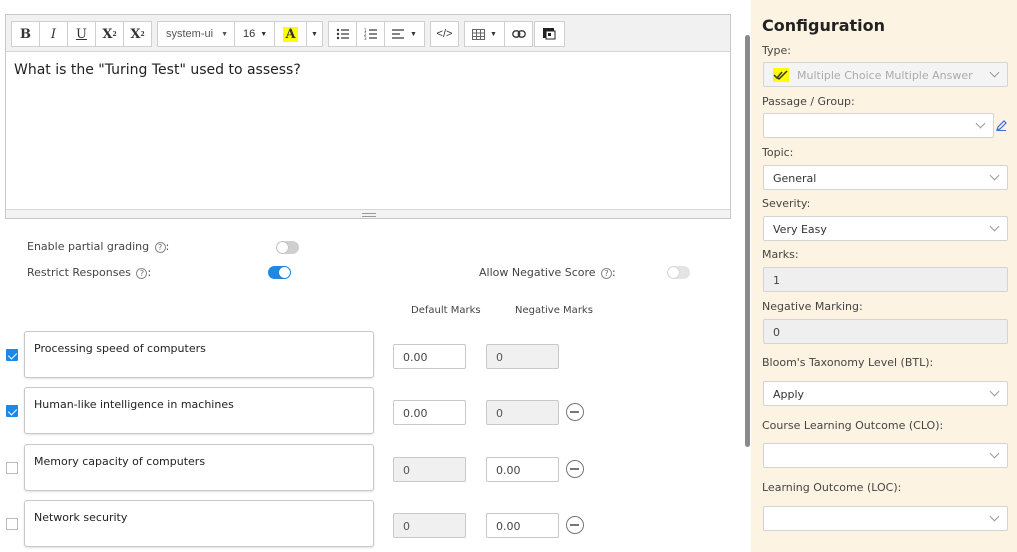  What do you see at coordinates (254, 34) in the screenshot?
I see `font-size-select: 16 ▼` at bounding box center [254, 34].